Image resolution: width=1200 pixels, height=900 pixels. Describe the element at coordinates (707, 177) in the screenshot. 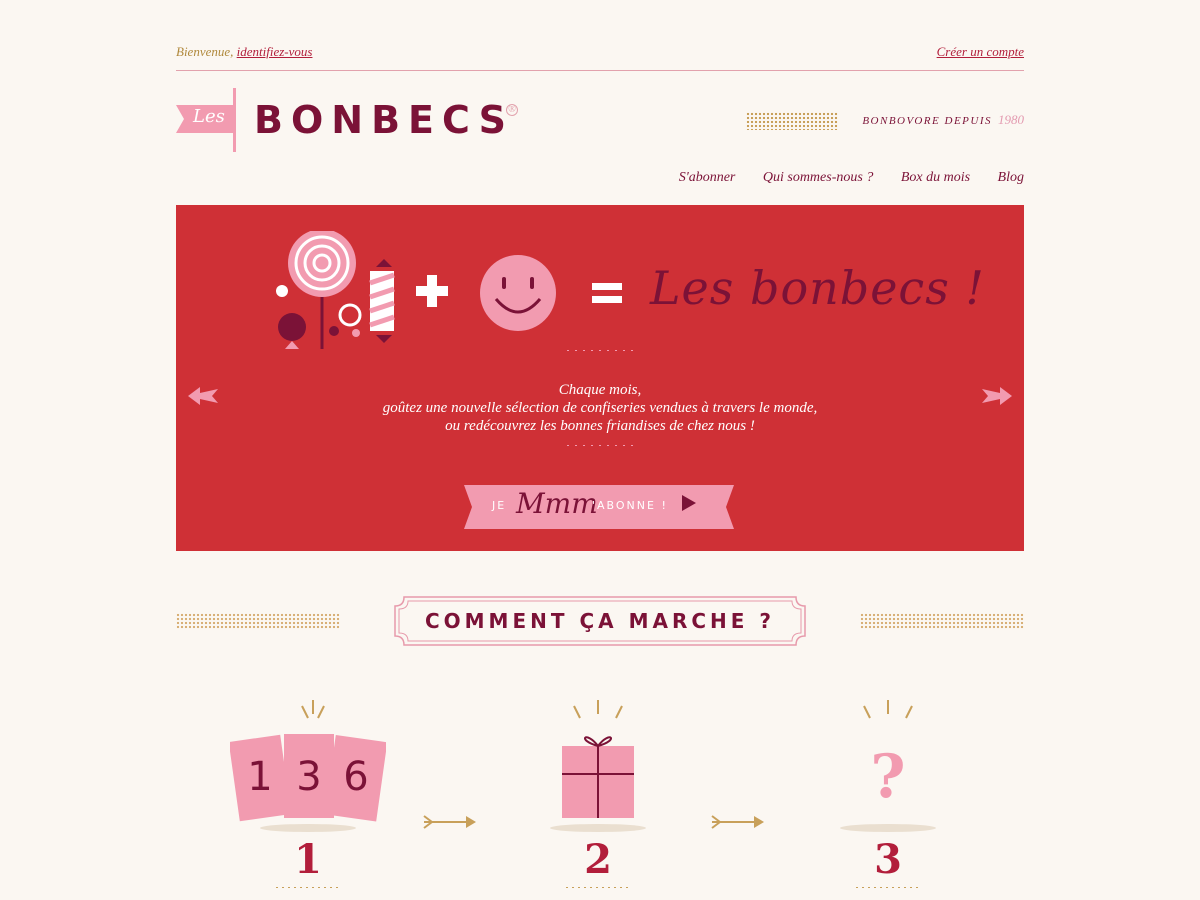

I see `nav-item-subscribe: S'abonner` at that location.